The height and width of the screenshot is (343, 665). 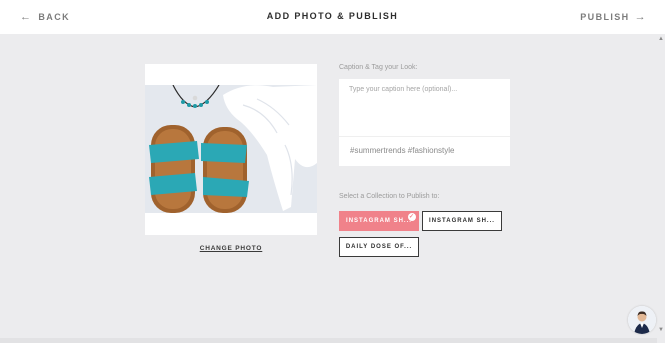 What do you see at coordinates (424, 107) in the screenshot?
I see `caption-input` at bounding box center [424, 107].